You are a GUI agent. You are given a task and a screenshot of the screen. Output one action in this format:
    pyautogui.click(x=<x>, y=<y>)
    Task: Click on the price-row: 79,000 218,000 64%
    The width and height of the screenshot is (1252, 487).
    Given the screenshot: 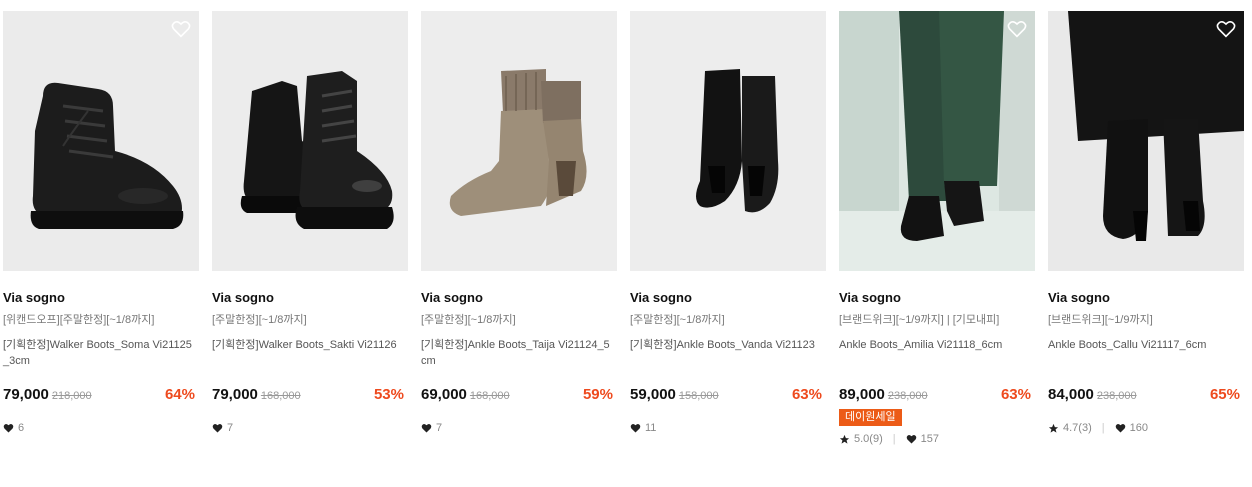 What is the action you would take?
    pyautogui.click(x=101, y=395)
    